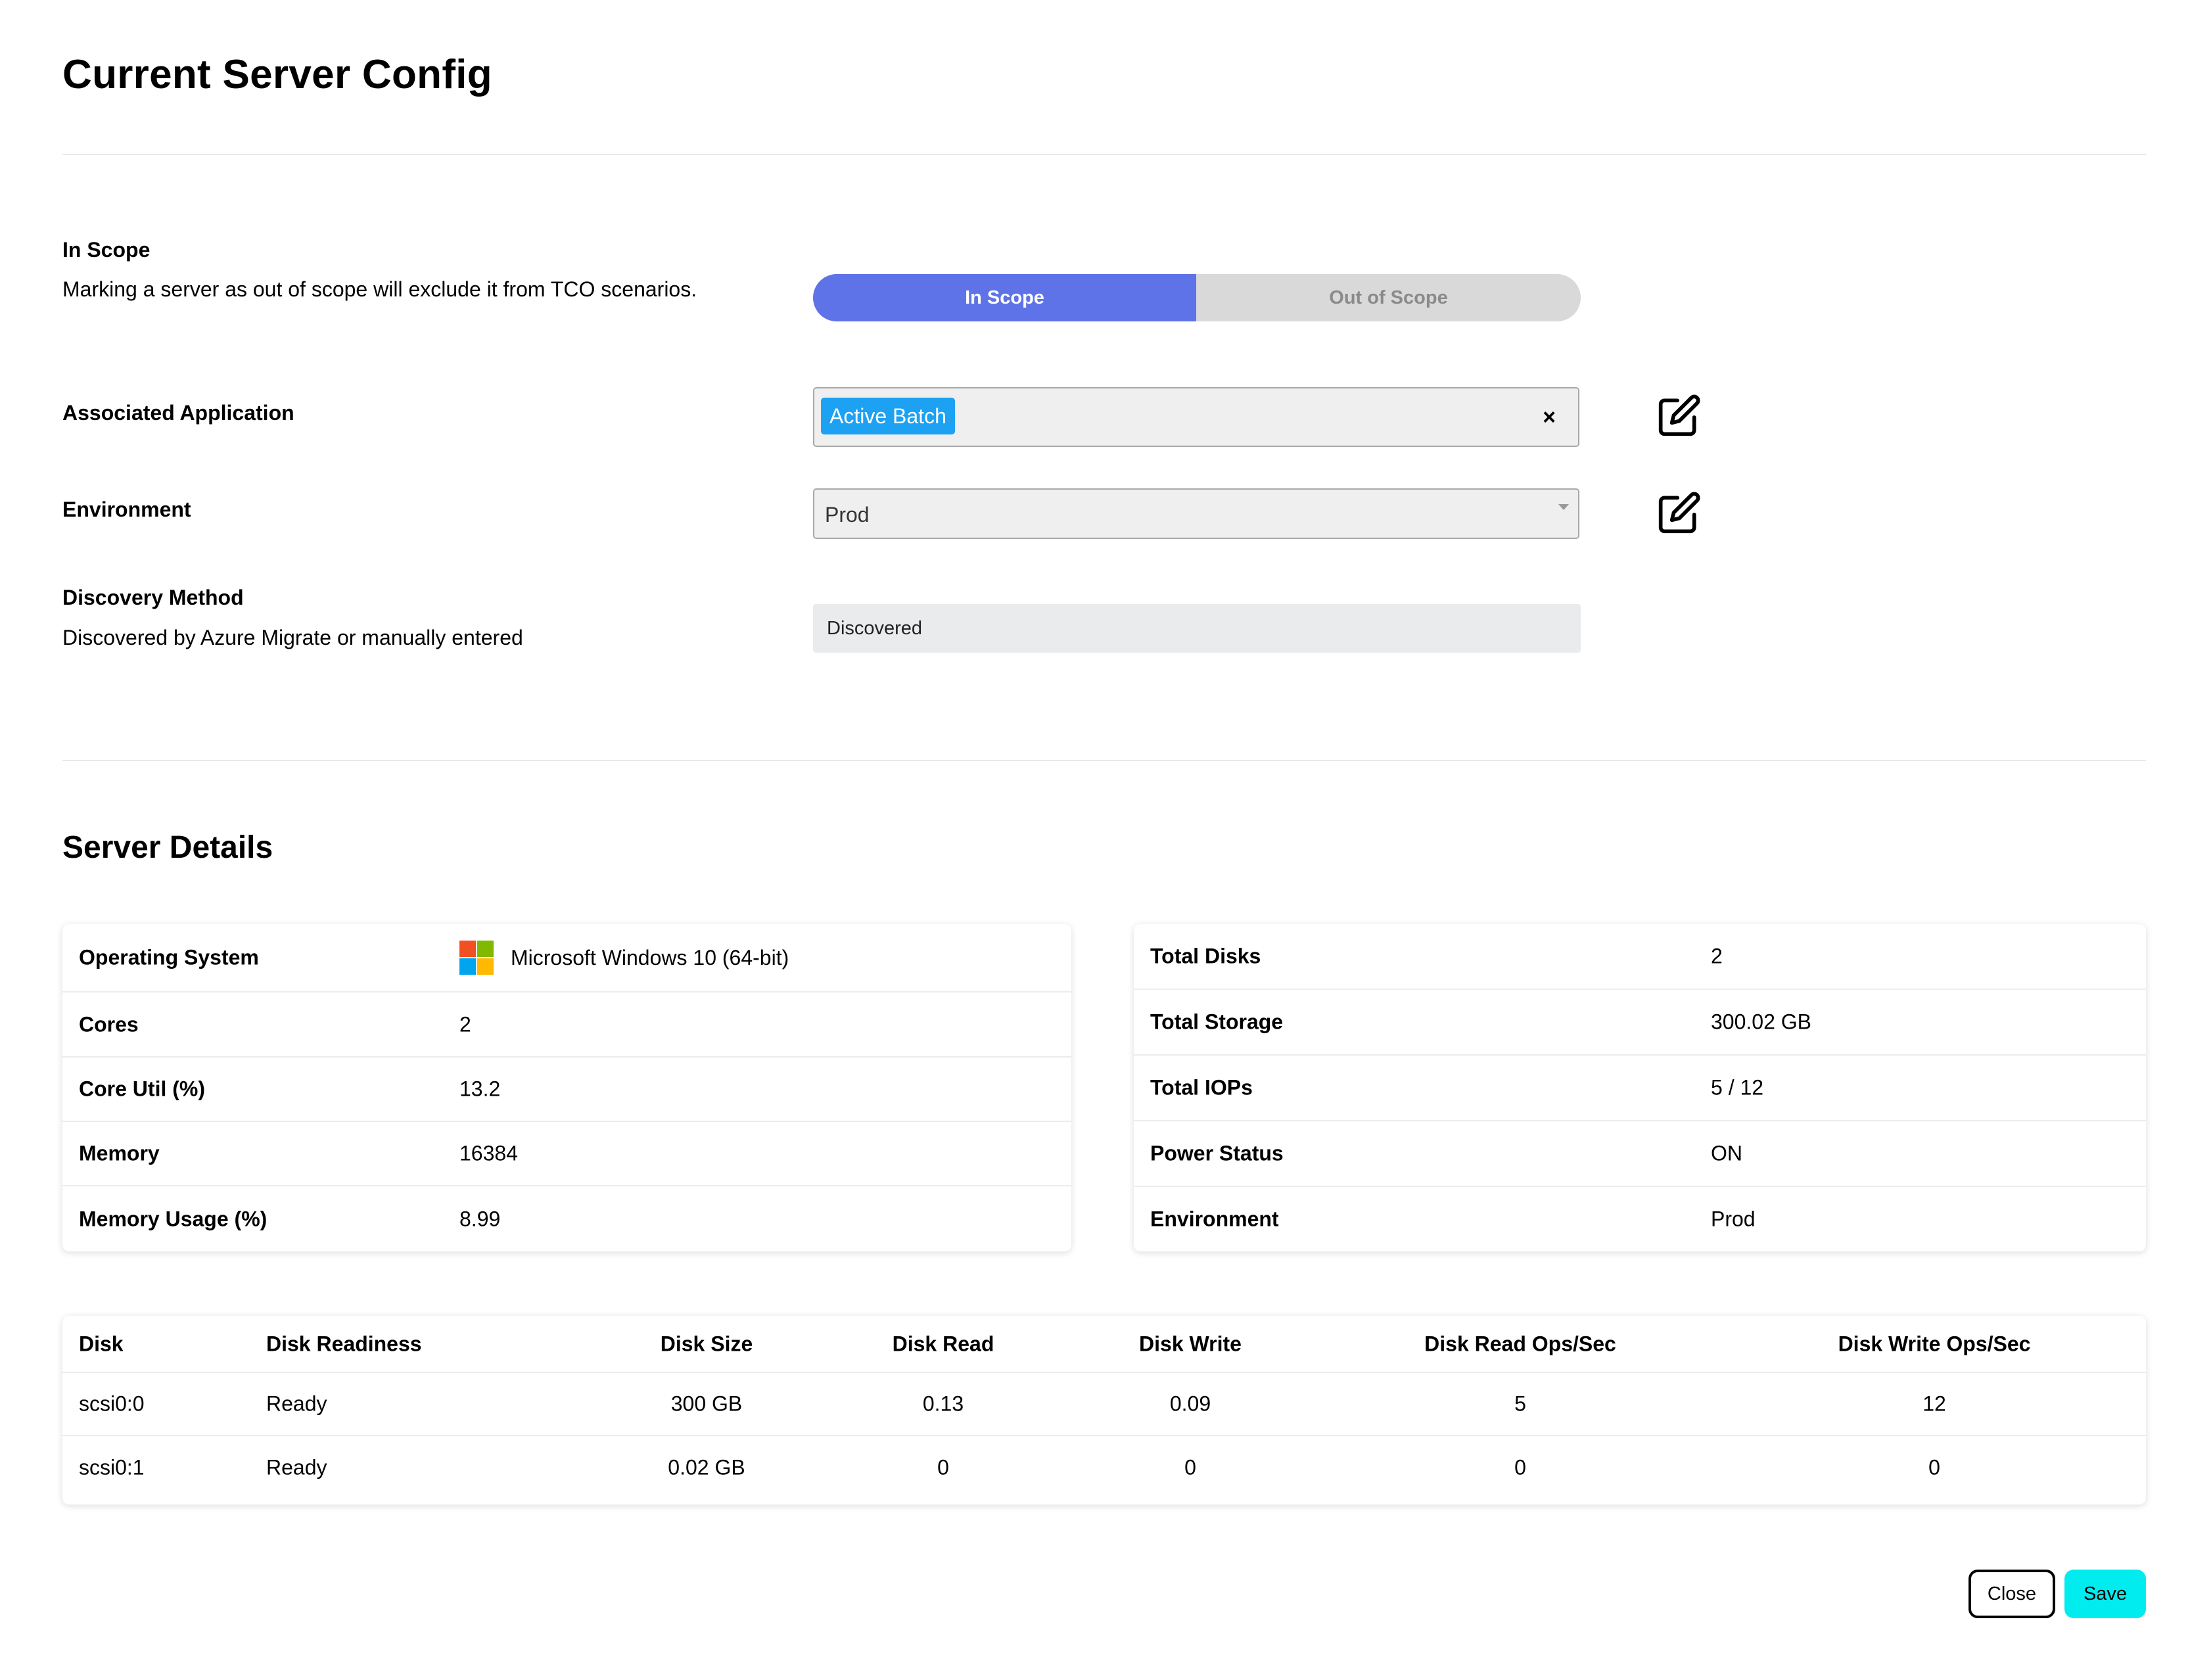 The height and width of the screenshot is (1680, 2190). What do you see at coordinates (943, 1343) in the screenshot?
I see `column-header-disk-read: Disk Read` at bounding box center [943, 1343].